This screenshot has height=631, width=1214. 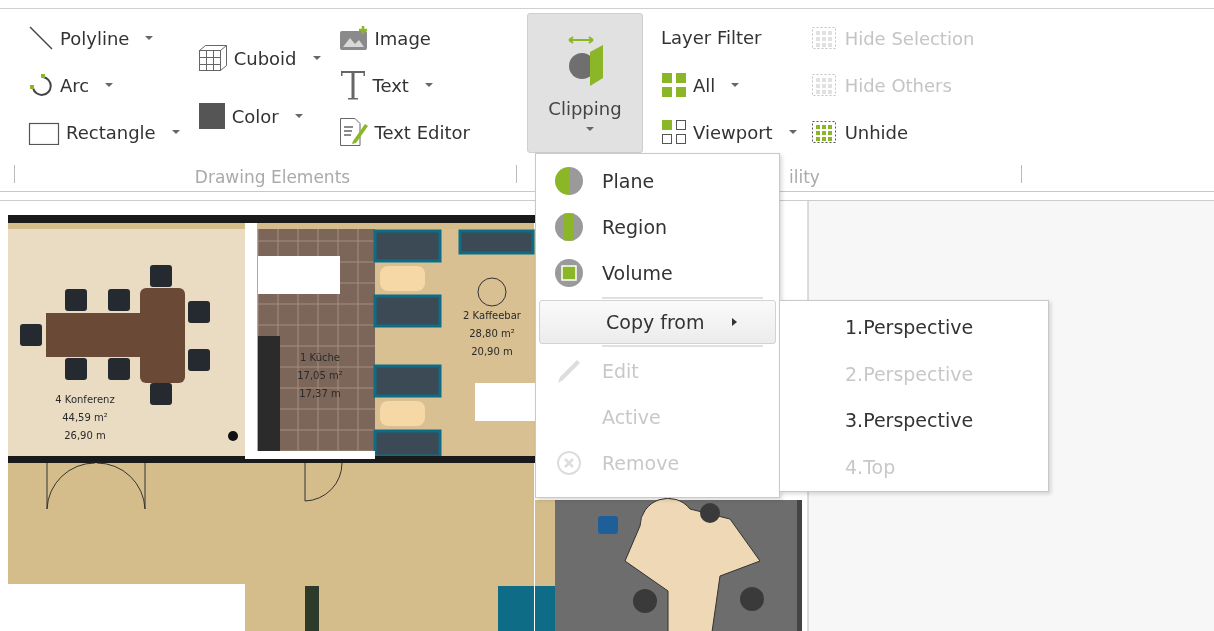 I want to click on room-label: 2 Kaffeebar, so click(x=492, y=315).